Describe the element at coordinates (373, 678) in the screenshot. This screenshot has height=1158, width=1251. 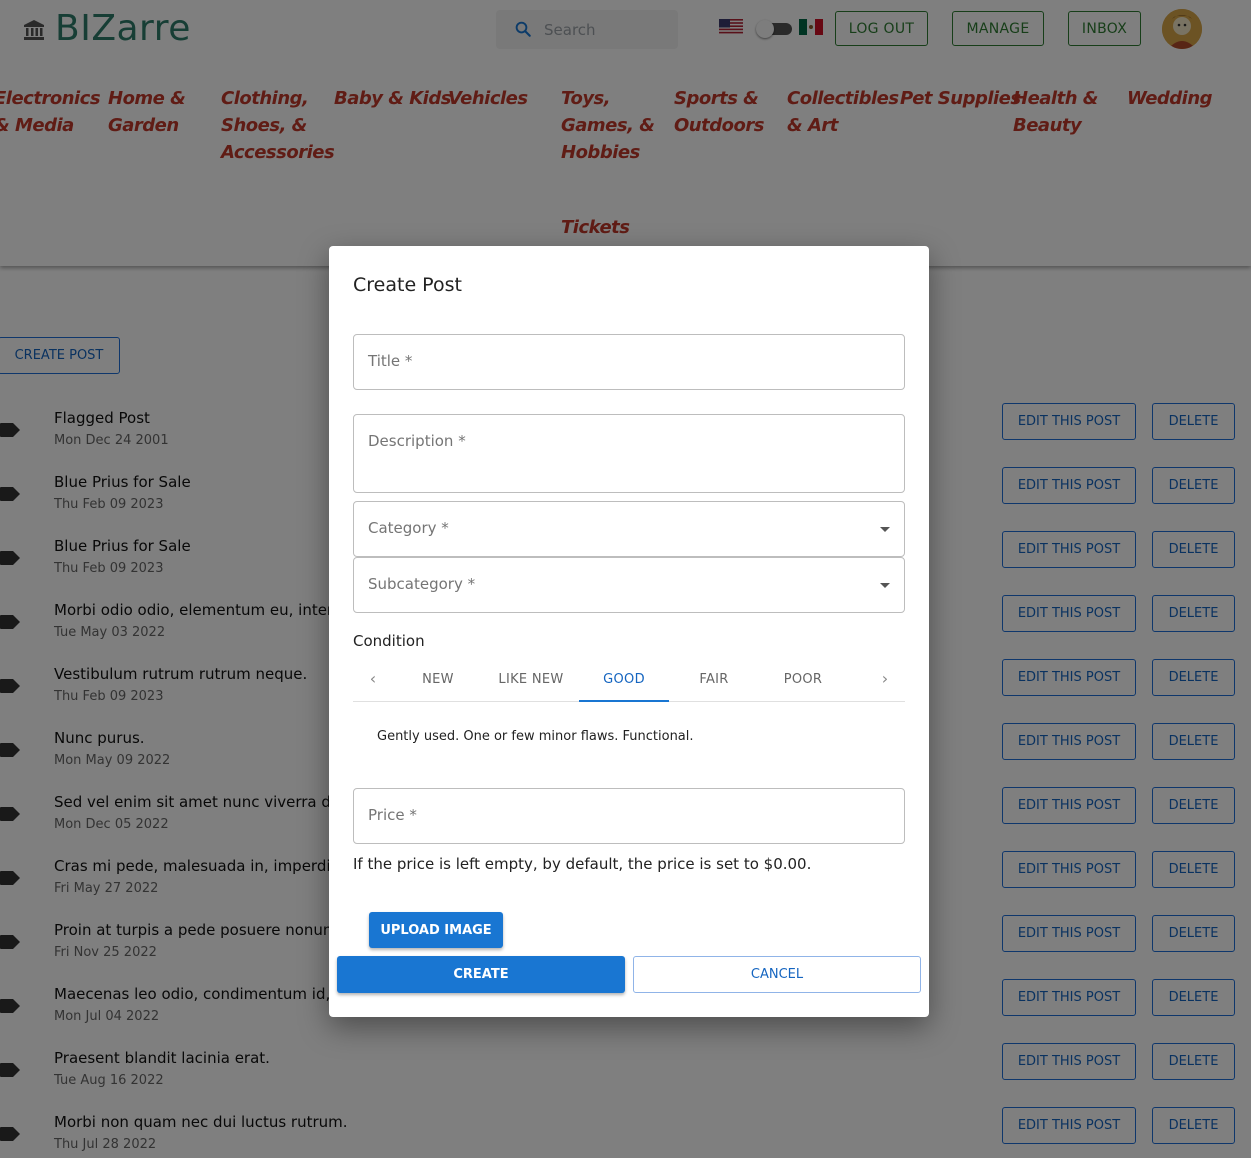
I see `chevron-left-icon: ‹` at that location.